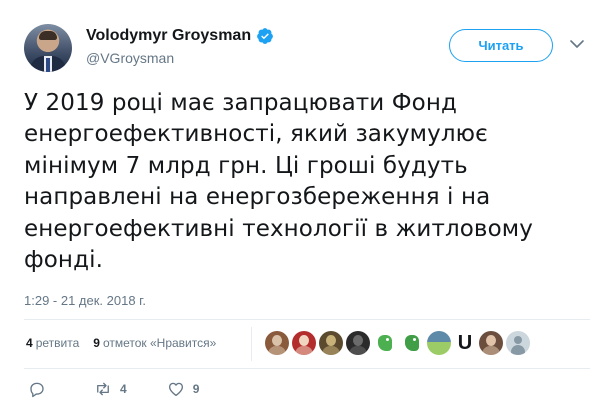 The width and height of the screenshot is (615, 407). Describe the element at coordinates (265, 36) in the screenshot. I see `verified-badge-icon` at that location.